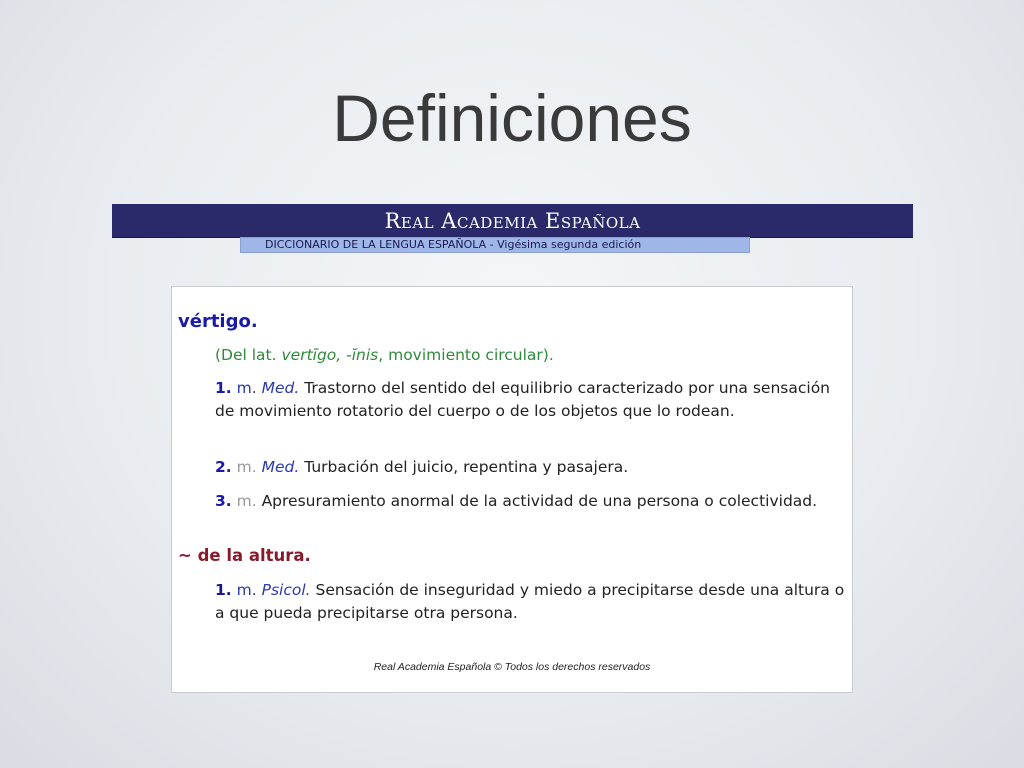 The image size is (1024, 768). I want to click on rae-banner: Real Academia Española, so click(512, 221).